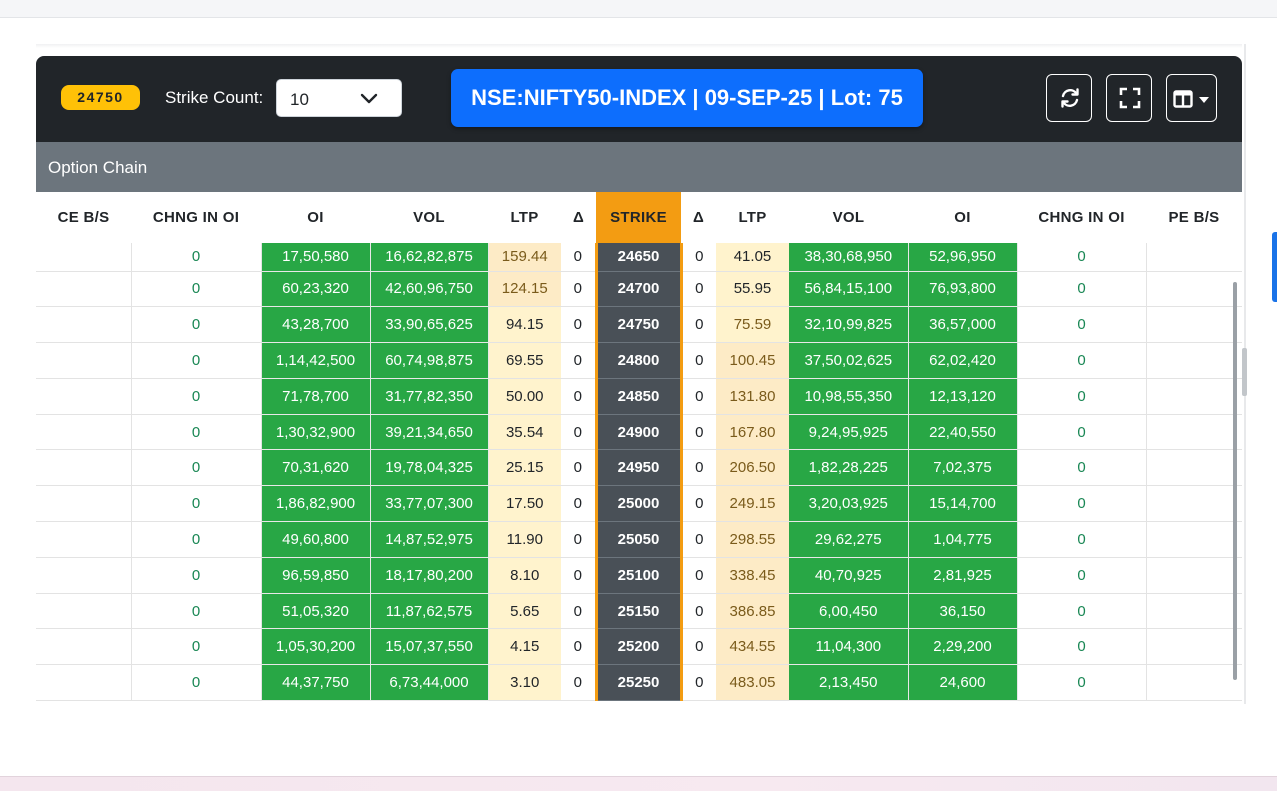  I want to click on col-header-pe-bs: PE B/S, so click(1194, 217).